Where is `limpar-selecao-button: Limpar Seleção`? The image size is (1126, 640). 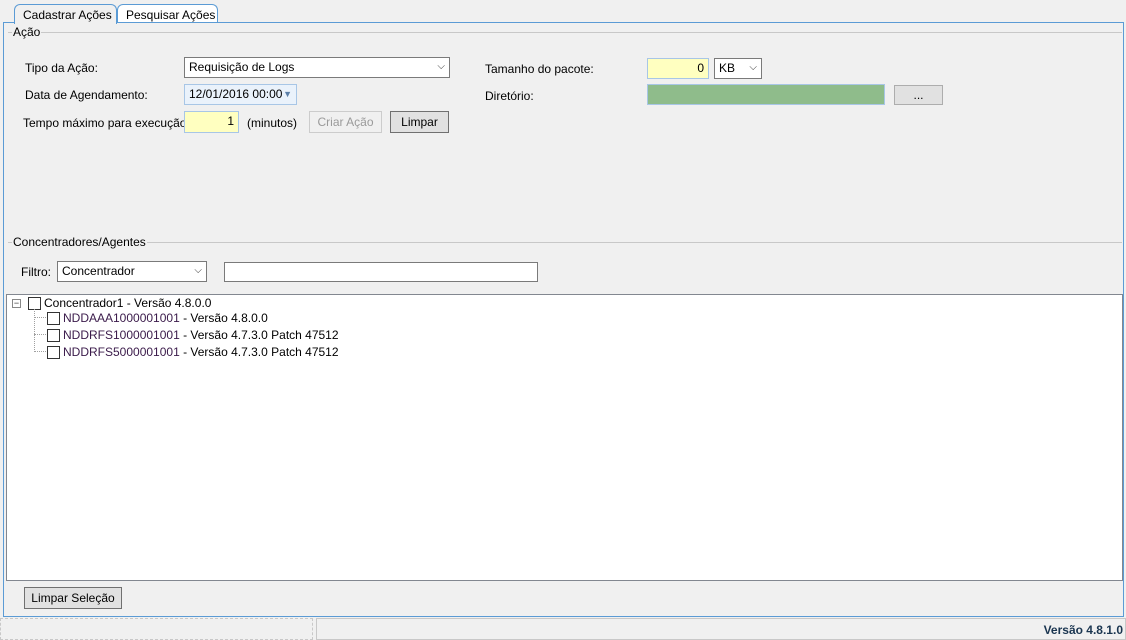
limpar-selecao-button: Limpar Seleção is located at coordinates (73, 598).